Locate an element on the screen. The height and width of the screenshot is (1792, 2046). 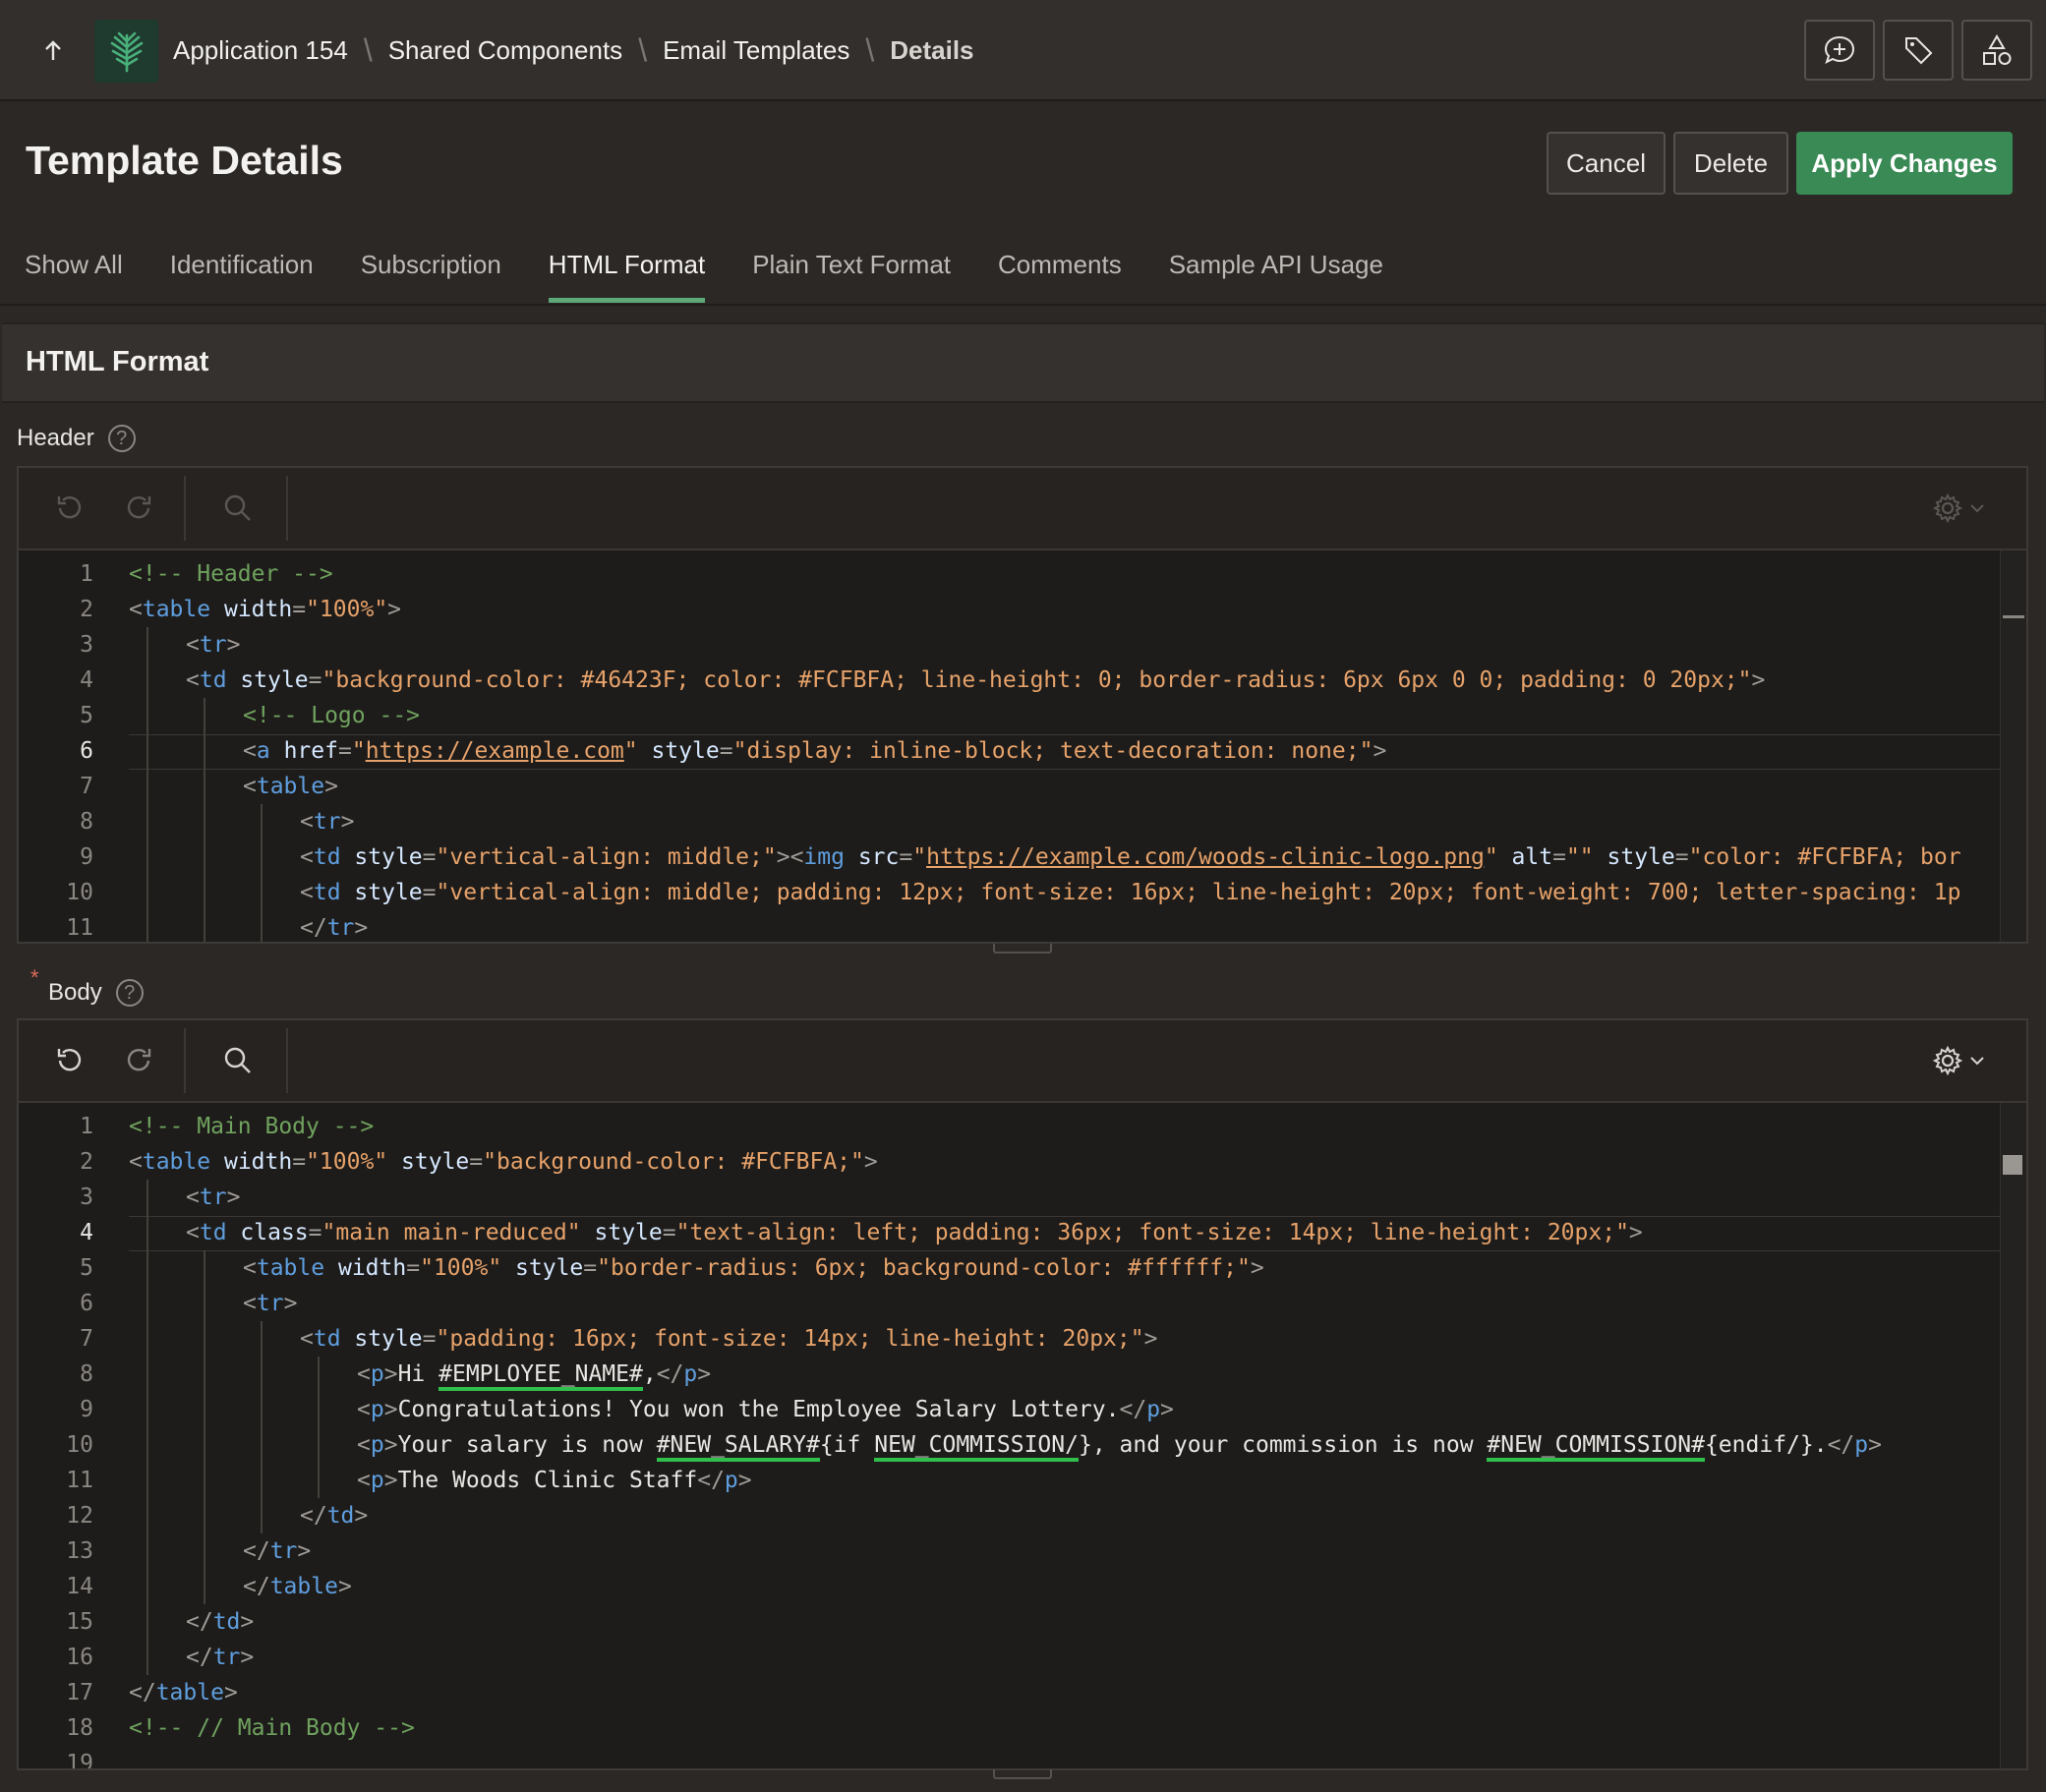
tab-sample-api-usage: Sample API Usage is located at coordinates (1276, 269).